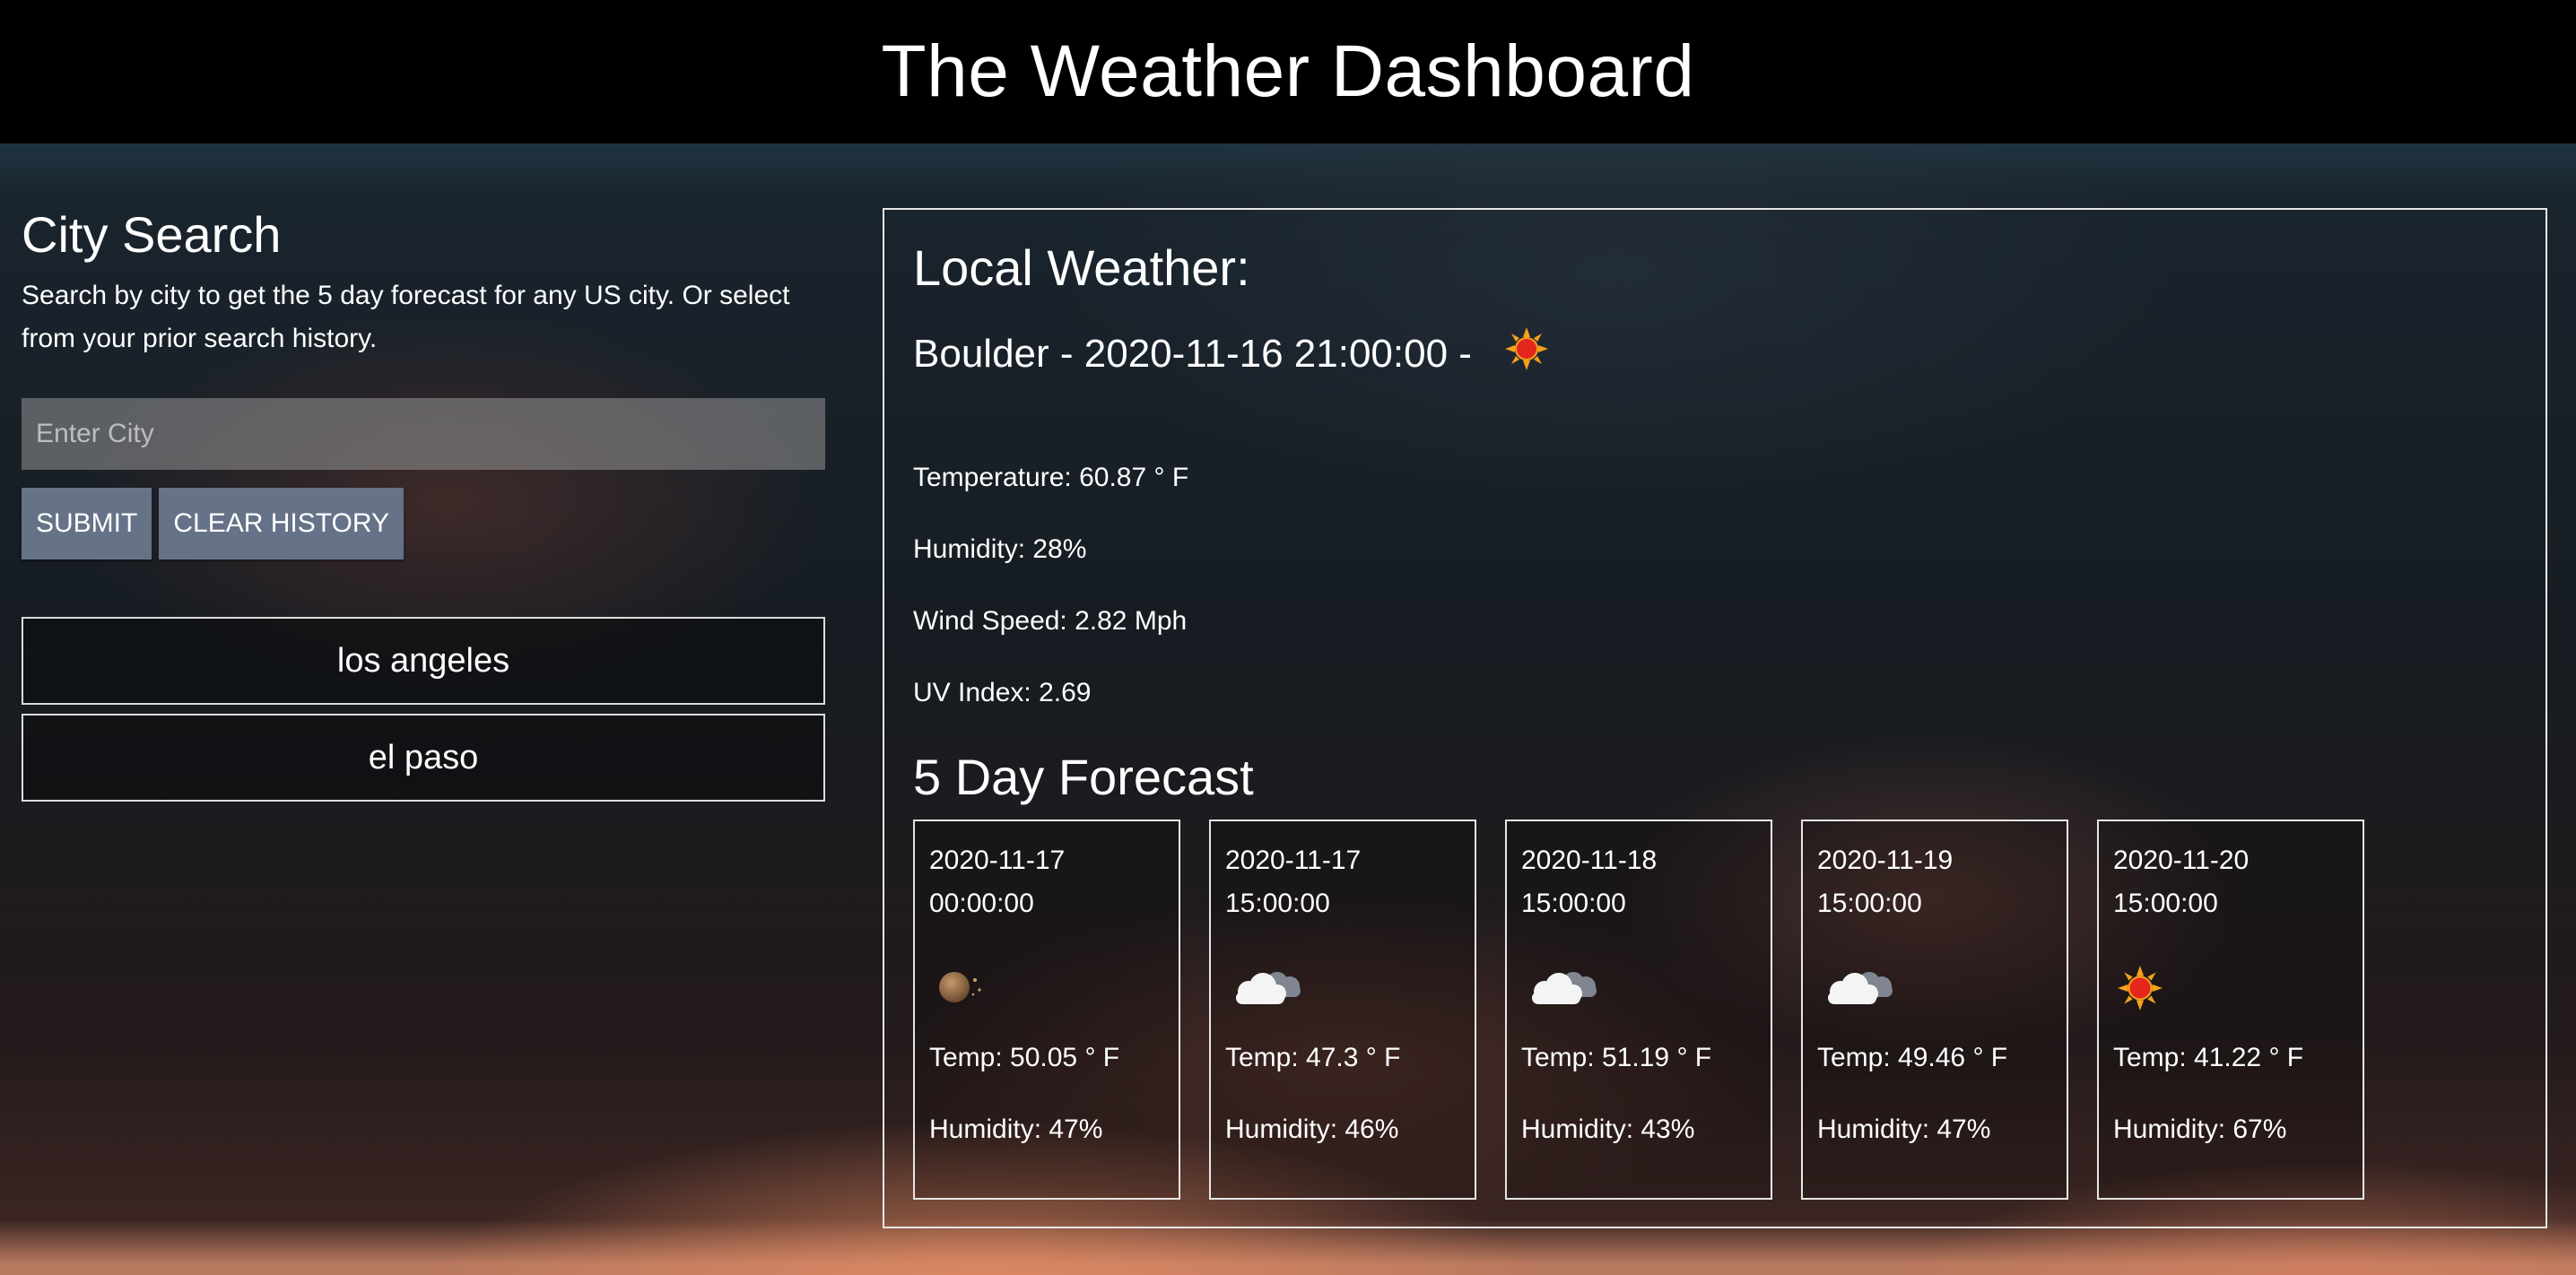  I want to click on forecast-date: 2020-11-17 00:00:00, so click(997, 882).